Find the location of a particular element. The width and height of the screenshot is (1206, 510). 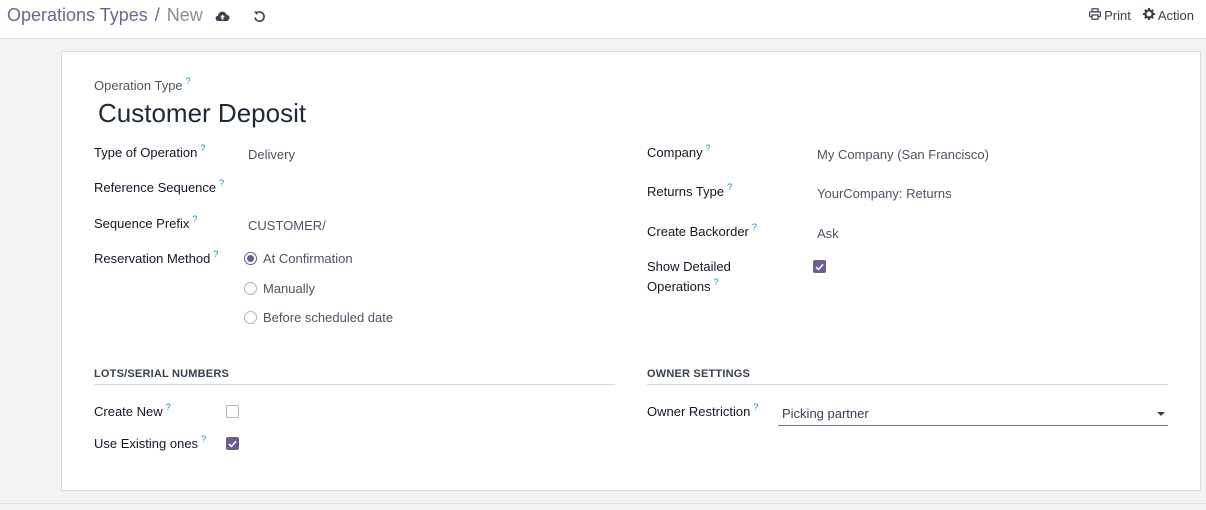

show-detailed-operations-label-line2: Operations? is located at coordinates (683, 285).